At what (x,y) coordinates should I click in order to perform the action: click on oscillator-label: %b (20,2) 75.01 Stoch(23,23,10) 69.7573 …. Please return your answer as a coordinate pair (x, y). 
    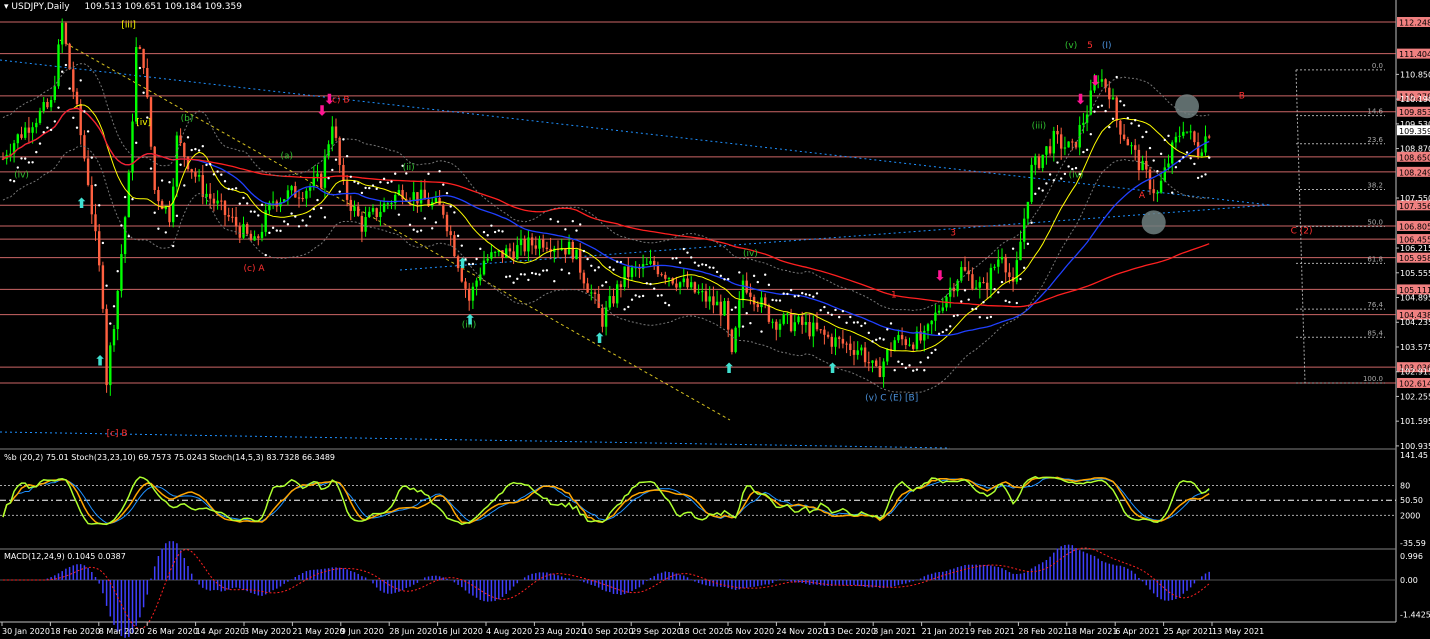
    Looking at the image, I should click on (170, 457).